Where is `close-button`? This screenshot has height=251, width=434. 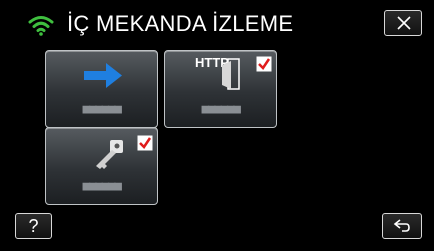
close-button is located at coordinates (403, 23).